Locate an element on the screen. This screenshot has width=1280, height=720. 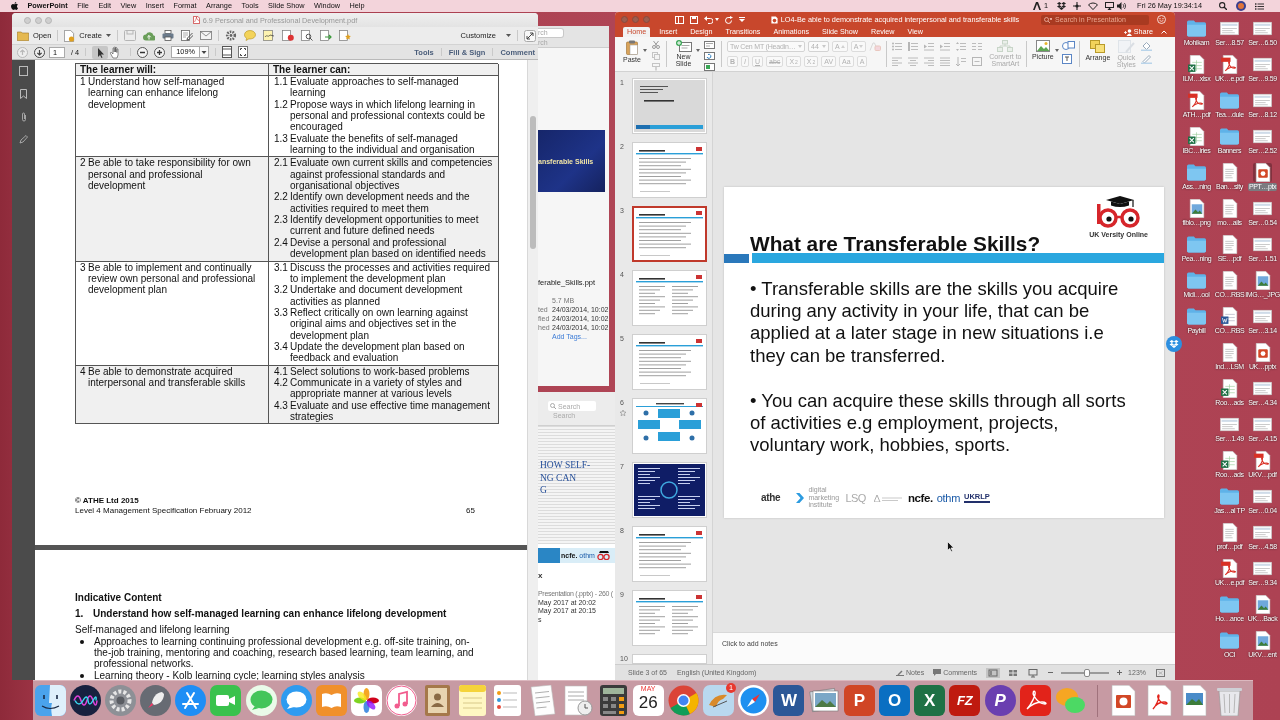
airplay-icon is located at coordinates (1110, 6).